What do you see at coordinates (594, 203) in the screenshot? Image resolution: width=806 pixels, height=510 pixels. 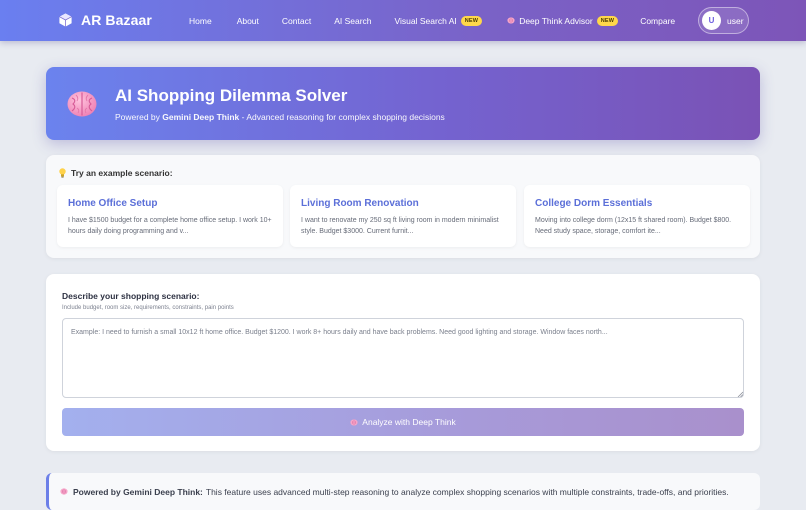 I see `example-card-title: College Dorm Essentials` at bounding box center [594, 203].